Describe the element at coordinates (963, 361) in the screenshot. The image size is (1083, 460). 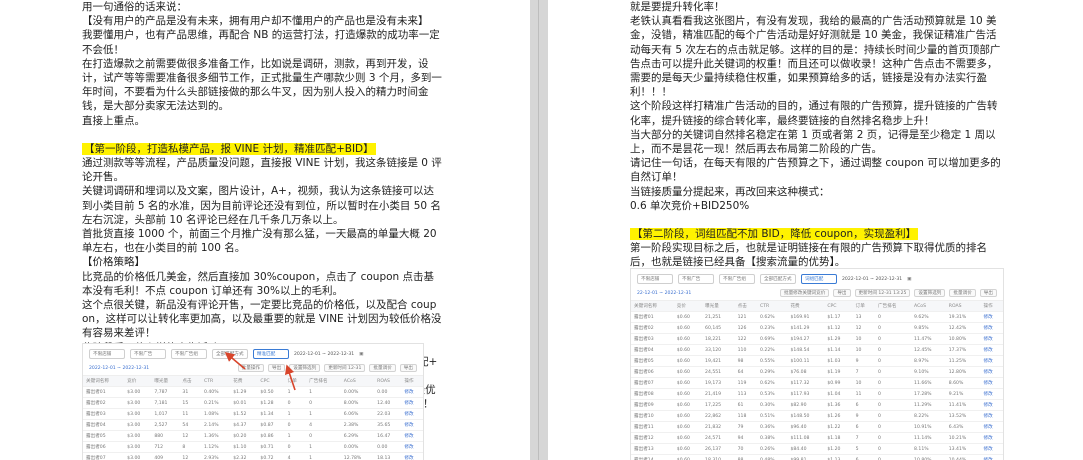
I see `table-cell: 11.25%` at that location.